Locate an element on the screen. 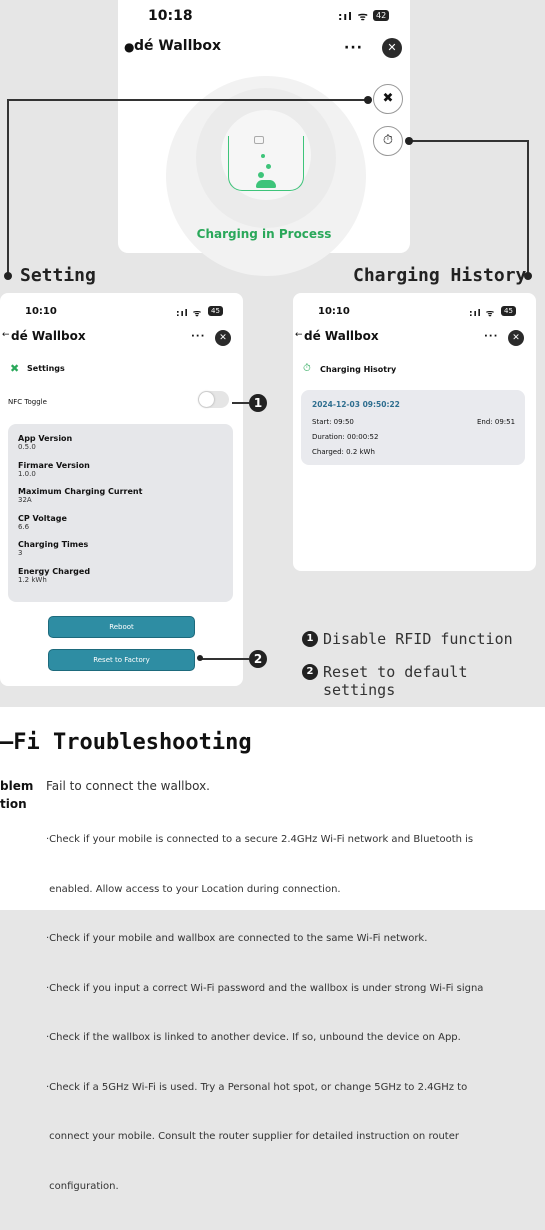 This screenshot has width=545, height=1230. battery-icon: 42 is located at coordinates (381, 15).